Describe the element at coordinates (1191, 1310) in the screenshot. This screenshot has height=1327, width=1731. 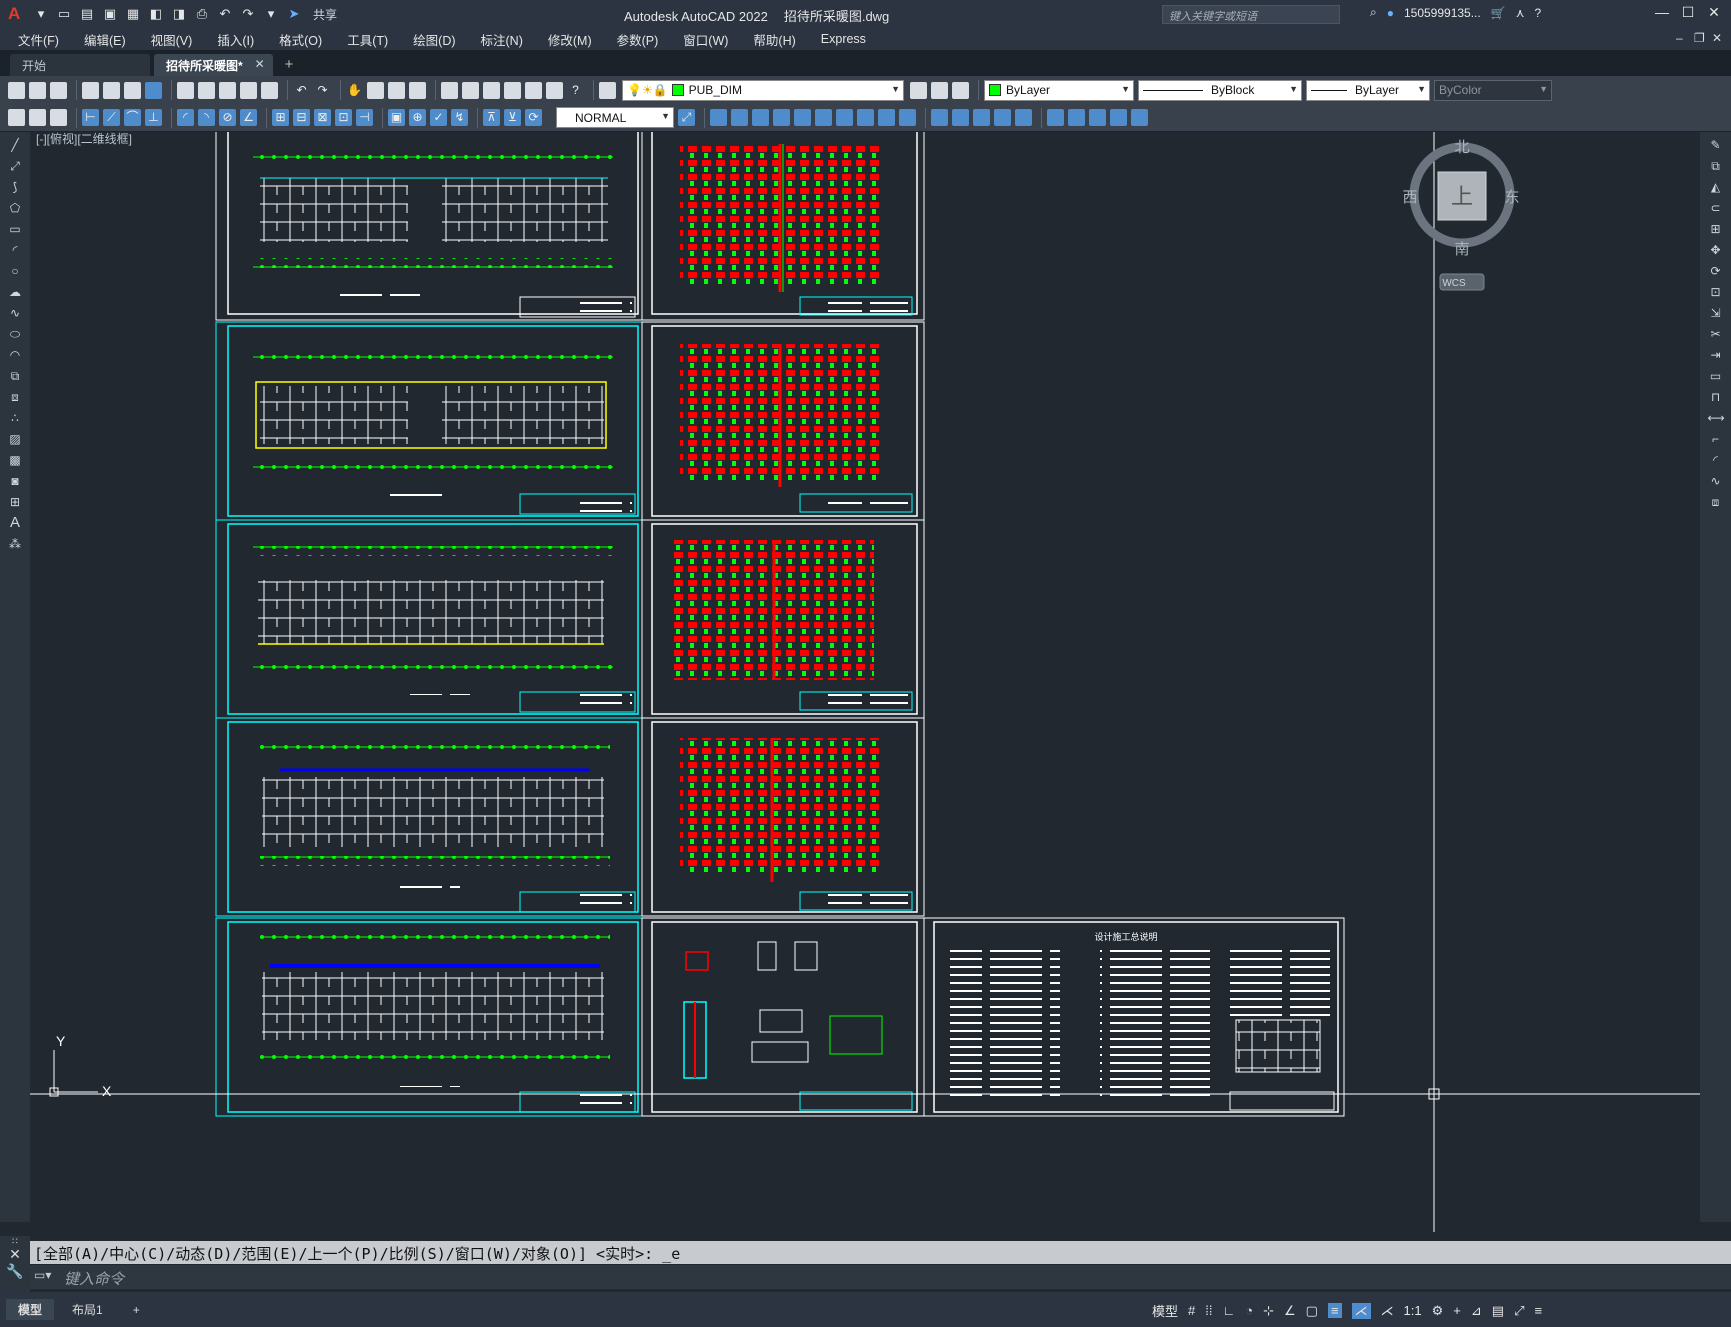
I see `grid-icon: #` at that location.